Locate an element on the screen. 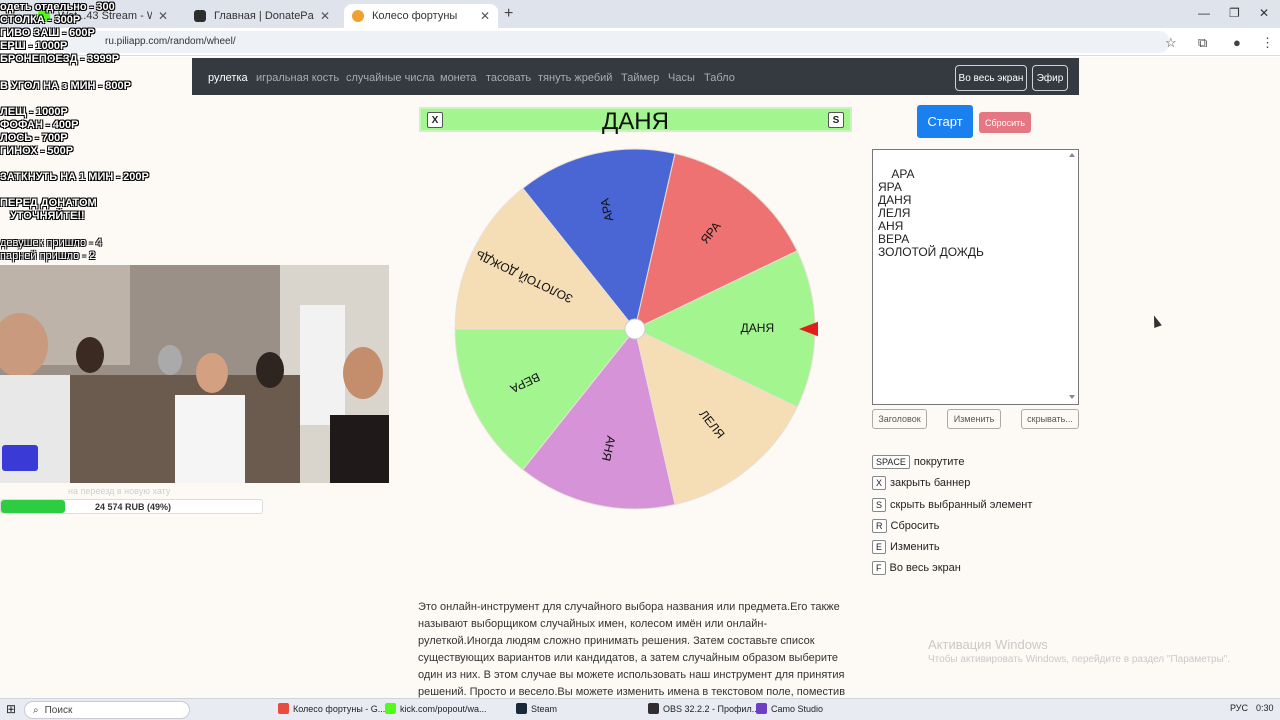 Image resolution: width=1280 pixels, height=720 pixels. wheel-favicon-icon is located at coordinates (358, 16).